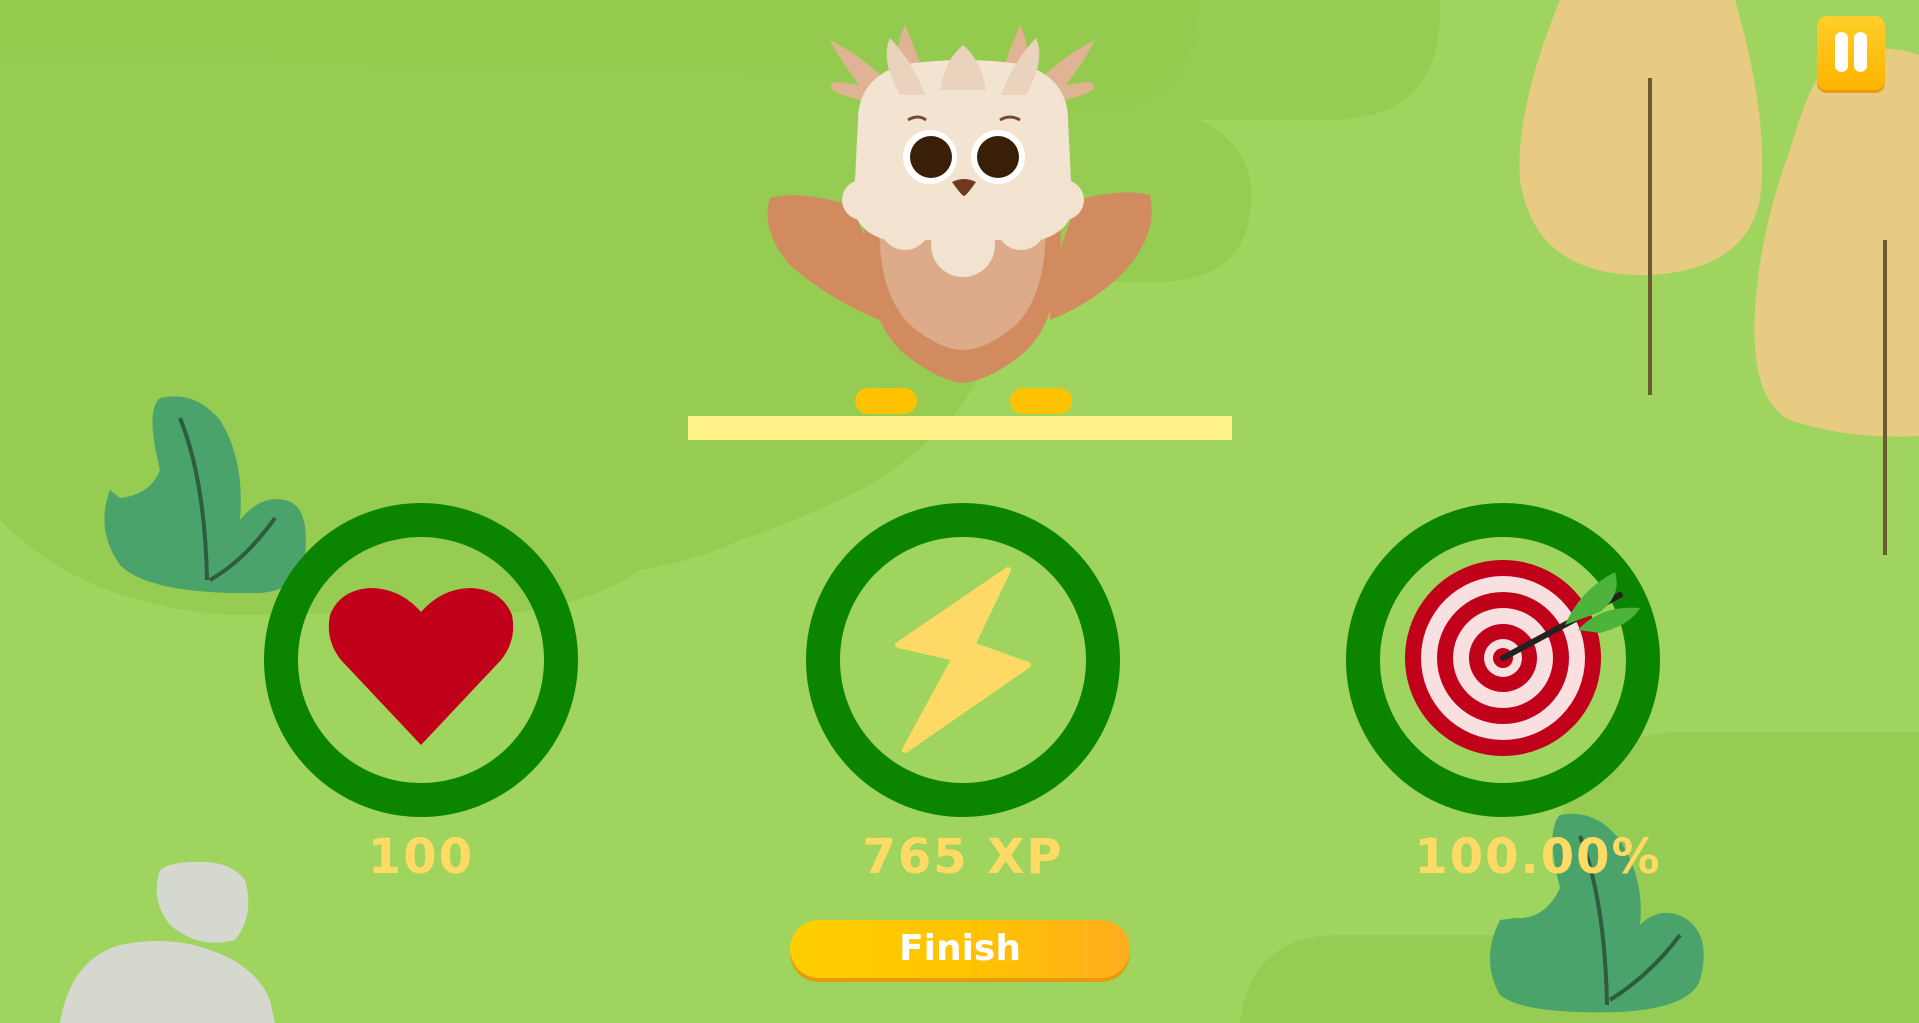  What do you see at coordinates (1538, 857) in the screenshot?
I see `accuracy-value: 100.00%` at bounding box center [1538, 857].